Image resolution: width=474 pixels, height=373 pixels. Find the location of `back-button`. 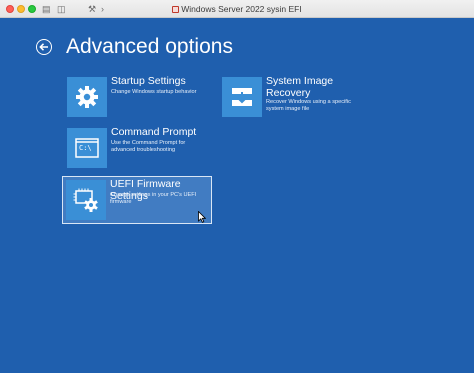

back-button is located at coordinates (44, 47).